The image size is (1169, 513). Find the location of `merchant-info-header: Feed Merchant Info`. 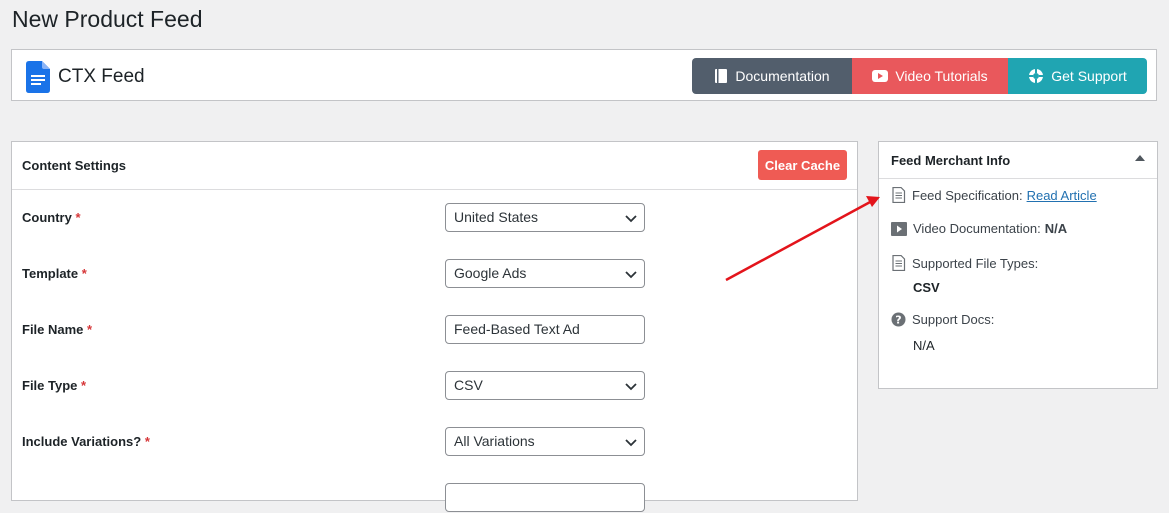

merchant-info-header: Feed Merchant Info is located at coordinates (1018, 160).